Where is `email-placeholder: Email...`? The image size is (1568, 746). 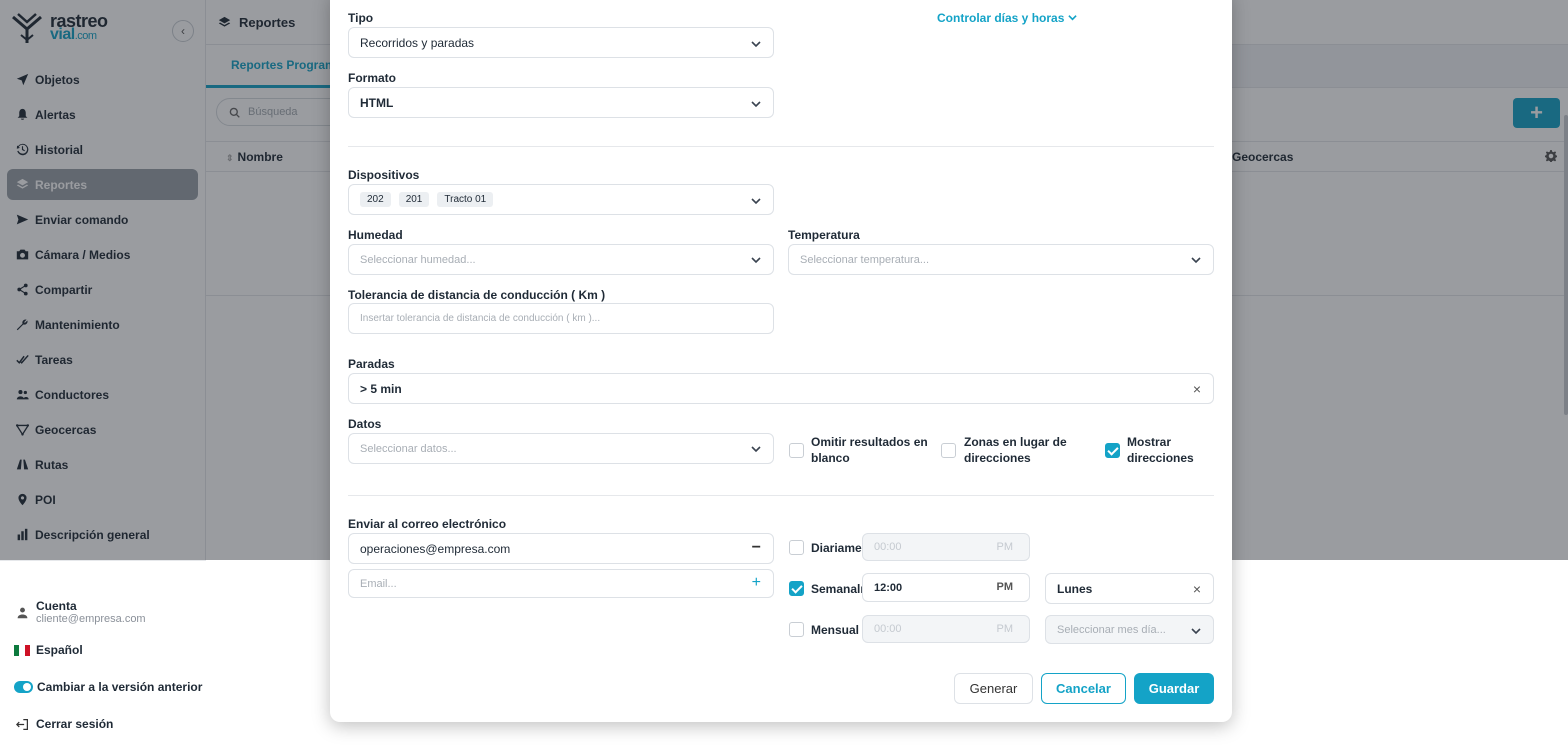 email-placeholder: Email... is located at coordinates (378, 583).